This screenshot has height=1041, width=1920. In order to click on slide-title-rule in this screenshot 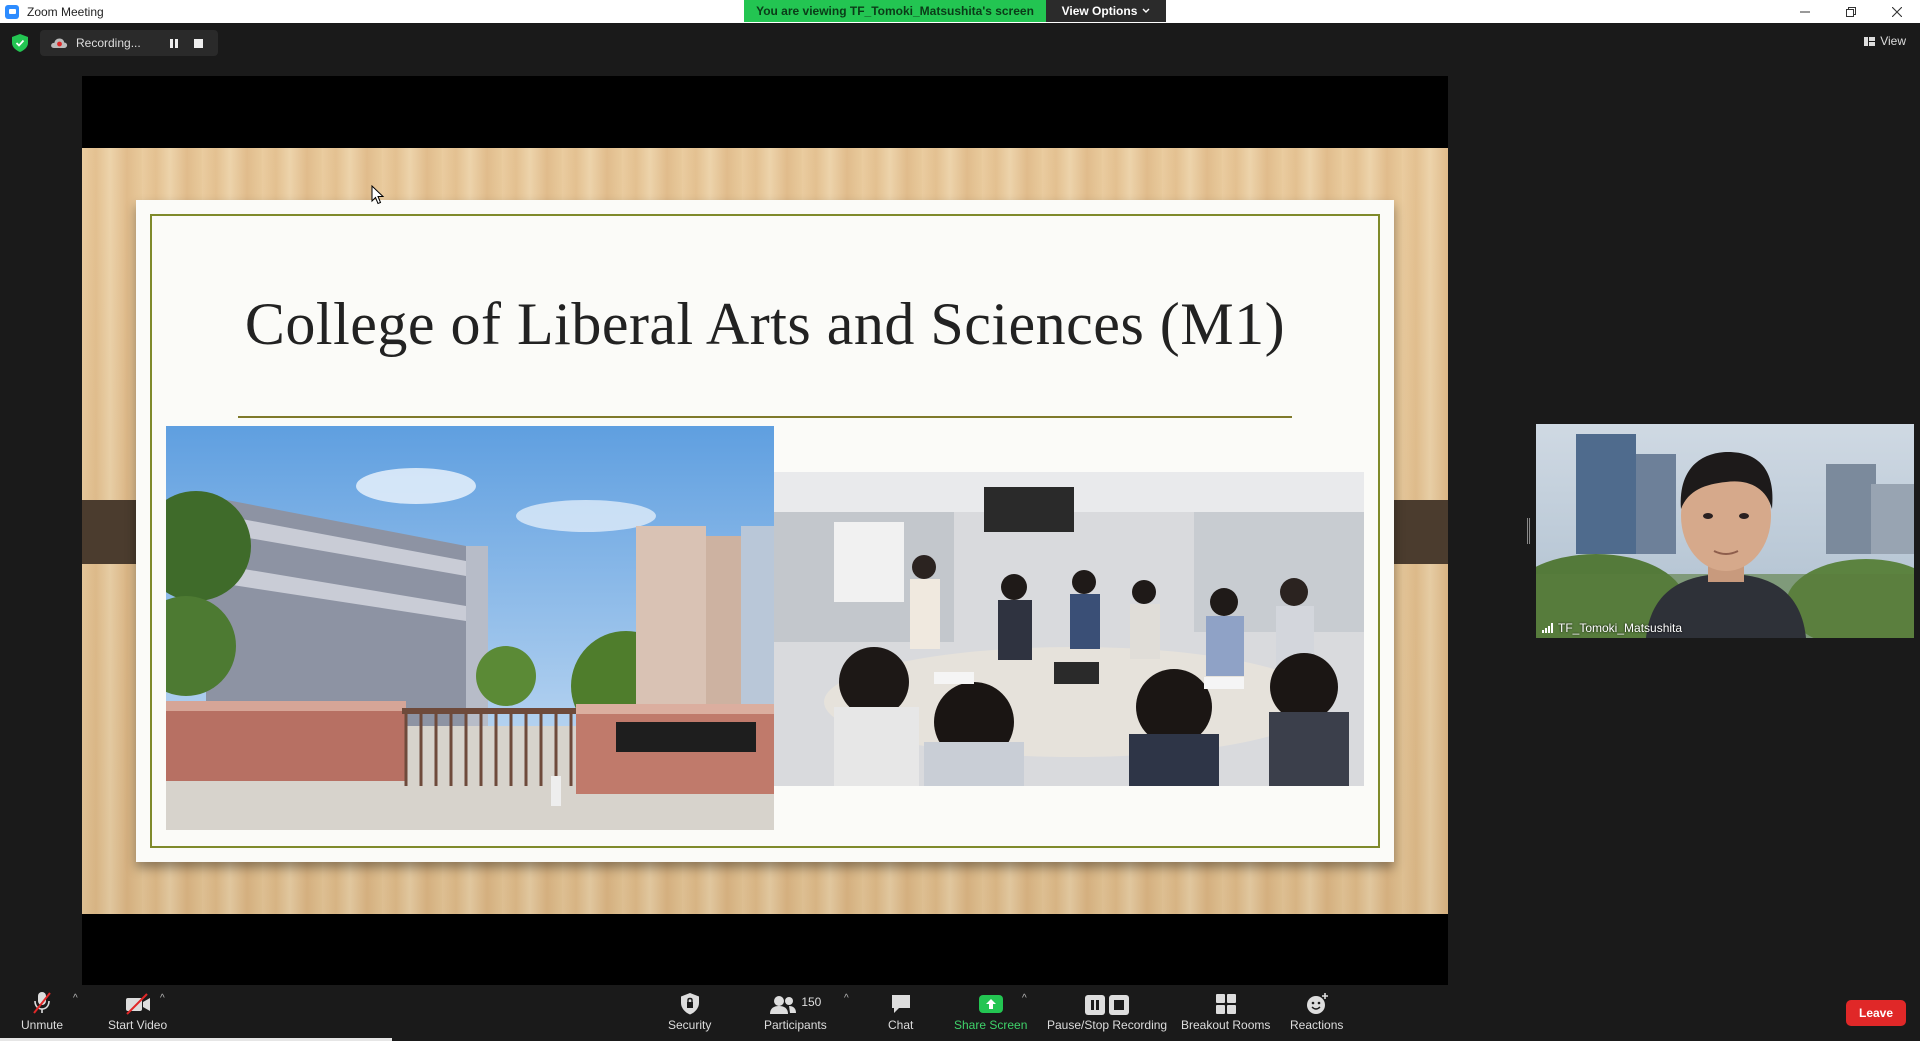, I will do `click(765, 417)`.